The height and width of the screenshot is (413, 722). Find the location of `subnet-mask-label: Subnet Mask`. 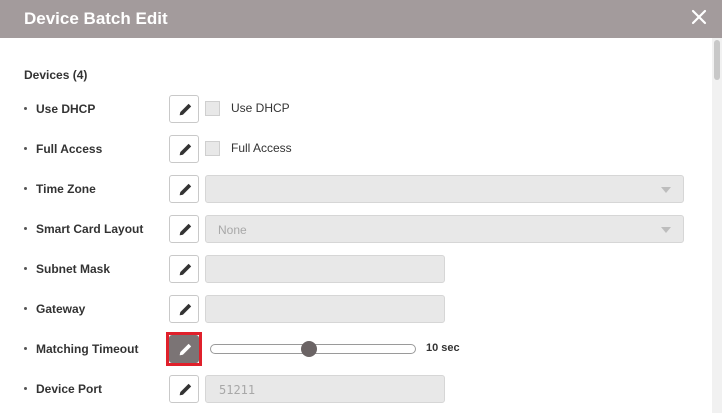

subnet-mask-label: Subnet Mask is located at coordinates (73, 269).